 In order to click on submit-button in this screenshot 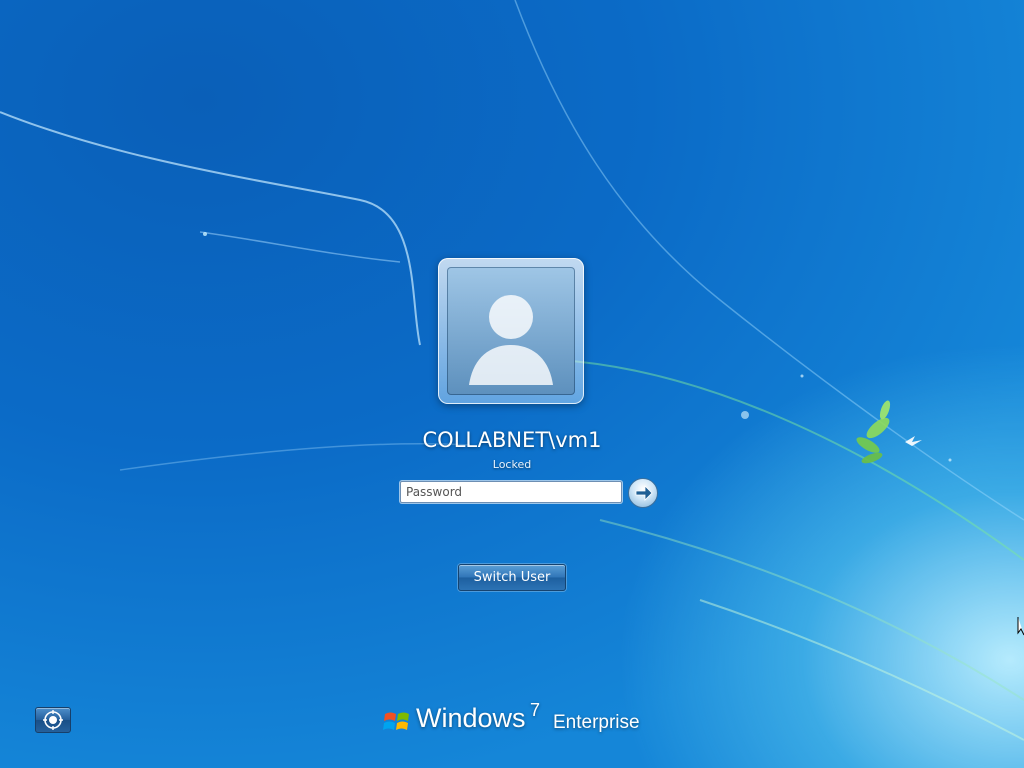, I will do `click(643, 493)`.